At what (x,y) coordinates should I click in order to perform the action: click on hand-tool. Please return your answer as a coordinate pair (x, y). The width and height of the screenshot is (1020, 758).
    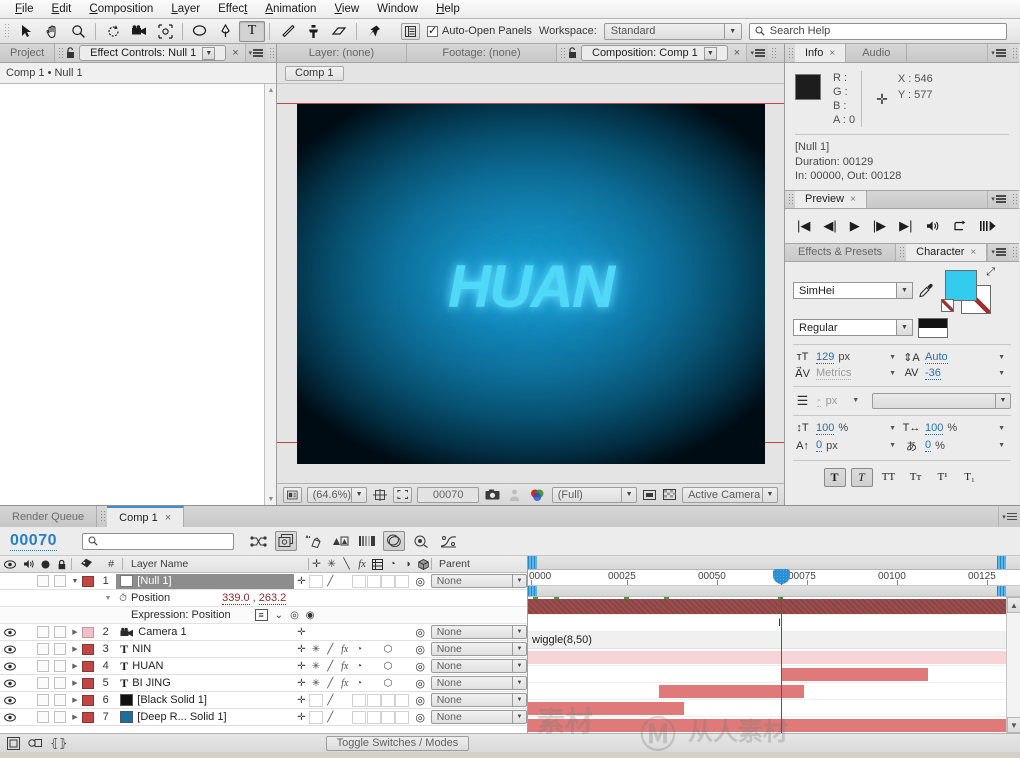
    Looking at the image, I should click on (52, 31).